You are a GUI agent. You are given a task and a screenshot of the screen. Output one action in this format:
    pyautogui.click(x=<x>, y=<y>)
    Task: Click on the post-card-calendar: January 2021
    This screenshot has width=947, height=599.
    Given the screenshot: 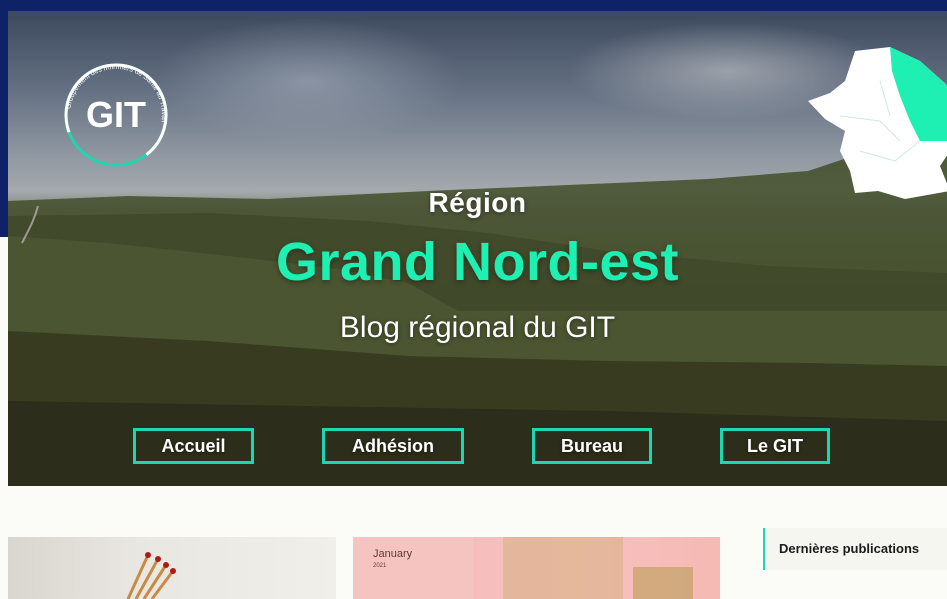 What is the action you would take?
    pyautogui.click(x=536, y=568)
    